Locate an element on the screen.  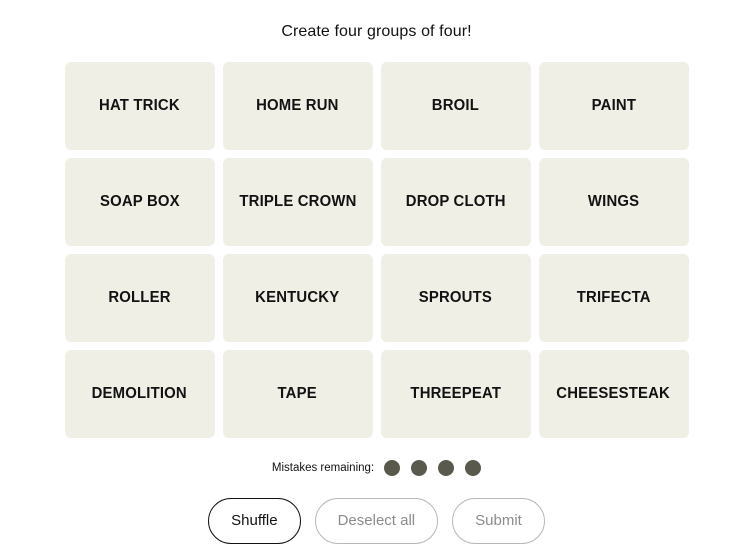
word-tile-label: HOME RUN is located at coordinates (297, 105).